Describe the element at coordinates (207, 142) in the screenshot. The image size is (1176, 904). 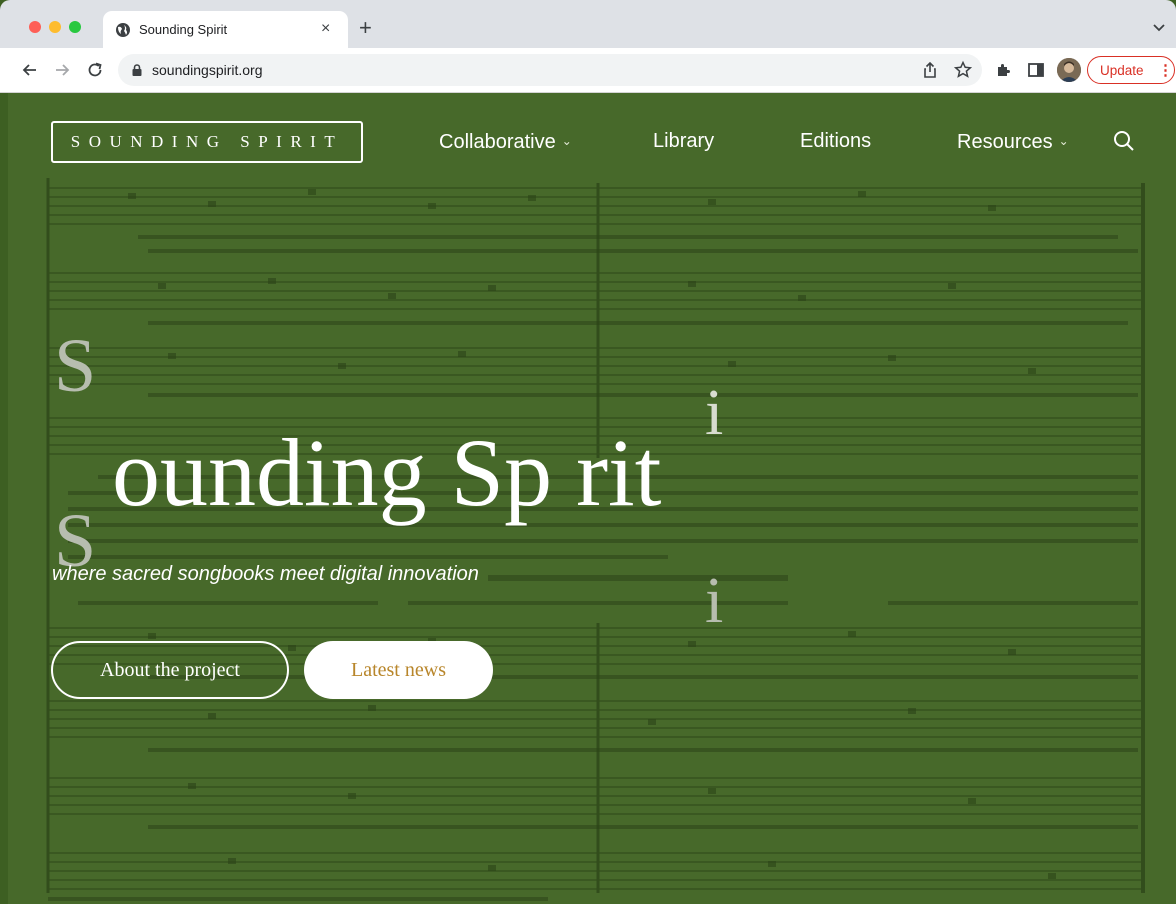
I see `site-logo: SOUNDING SPIRIT` at that location.